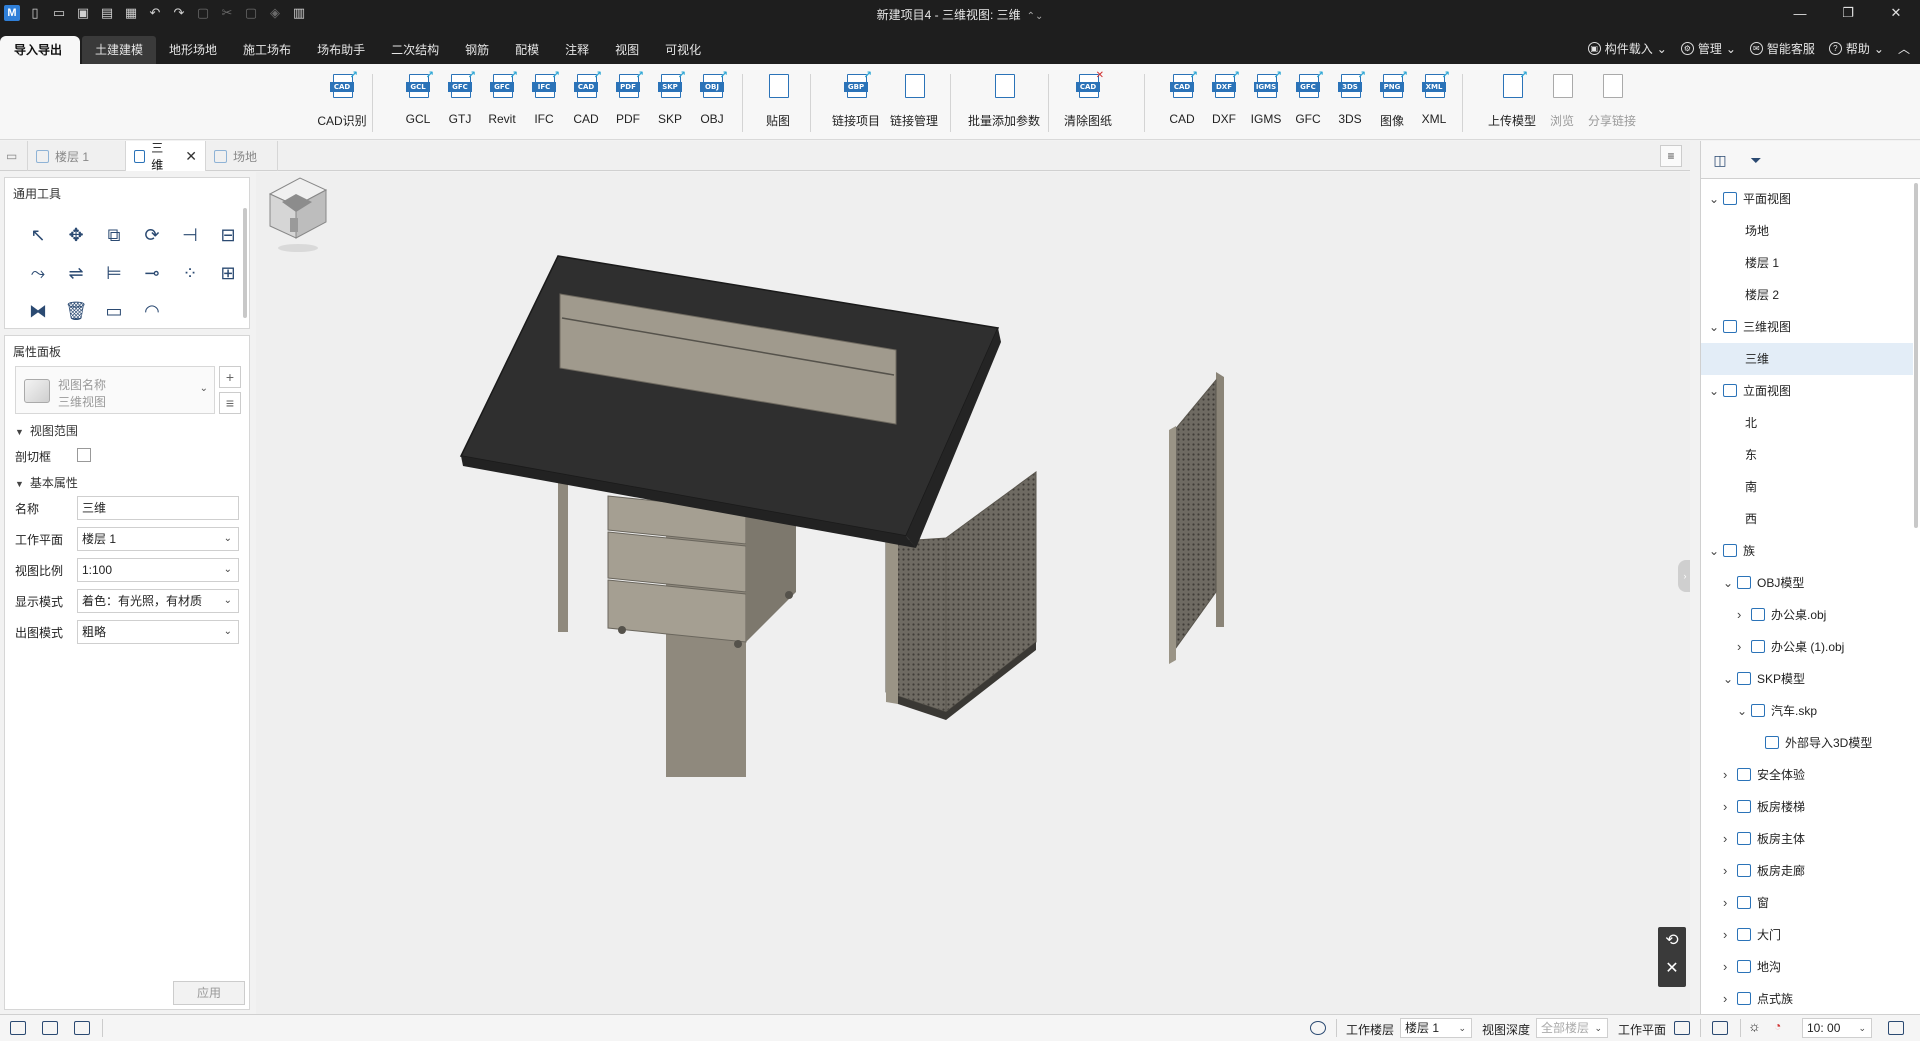  Describe the element at coordinates (527, 50) in the screenshot. I see `menu-tab: 配模` at that location.